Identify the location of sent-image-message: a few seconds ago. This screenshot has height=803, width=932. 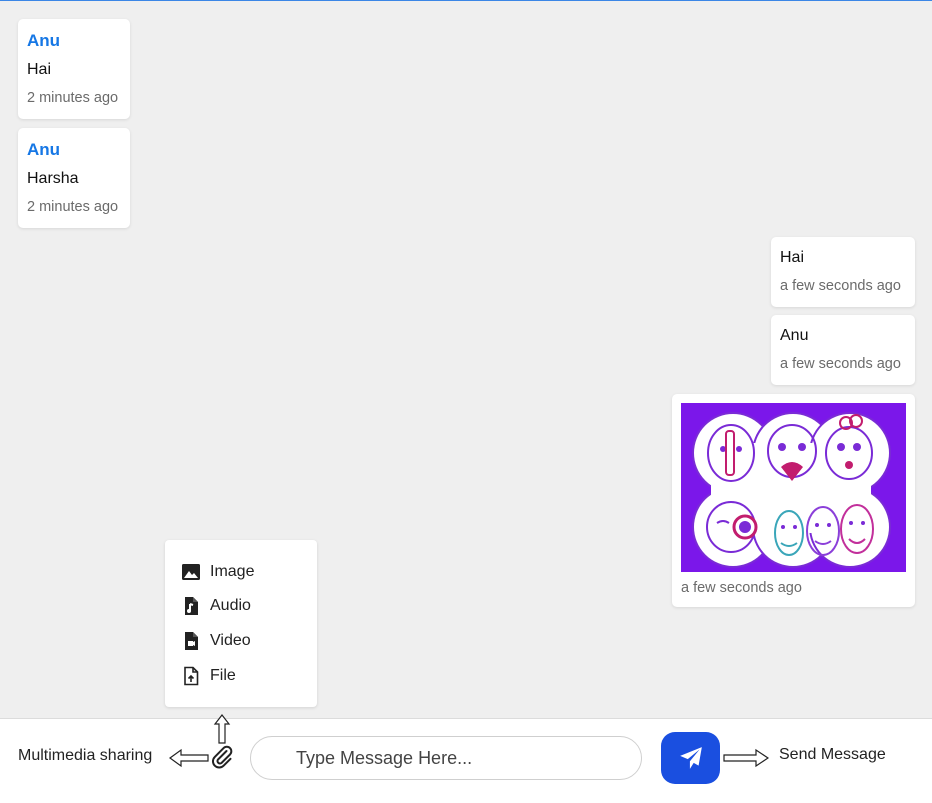
(793, 500).